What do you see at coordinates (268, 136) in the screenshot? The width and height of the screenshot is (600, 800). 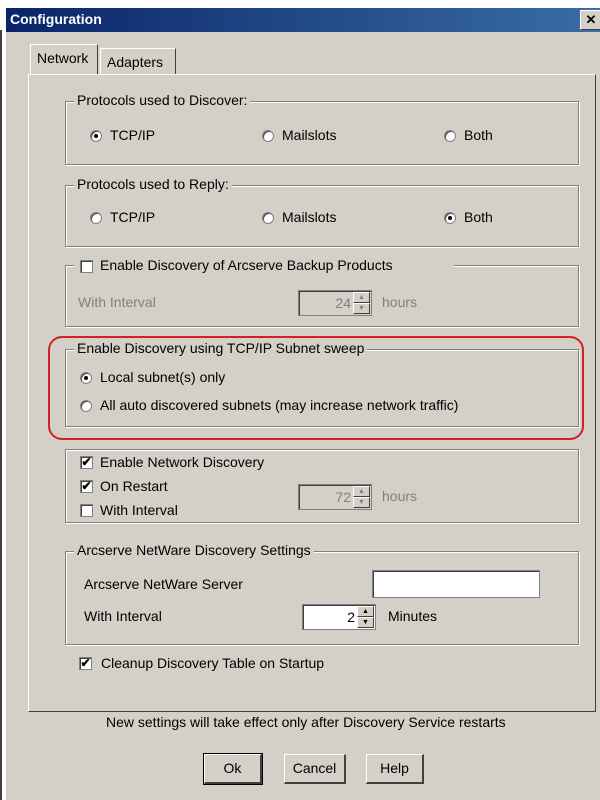 I see `discover-mailslots-radio` at bounding box center [268, 136].